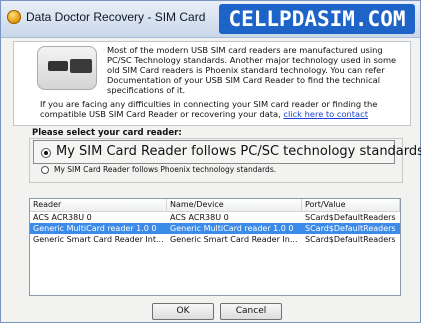 Image resolution: width=421 pixels, height=323 pixels. I want to click on window-title: Data Doctor Recovery - SIM Card, so click(116, 17).